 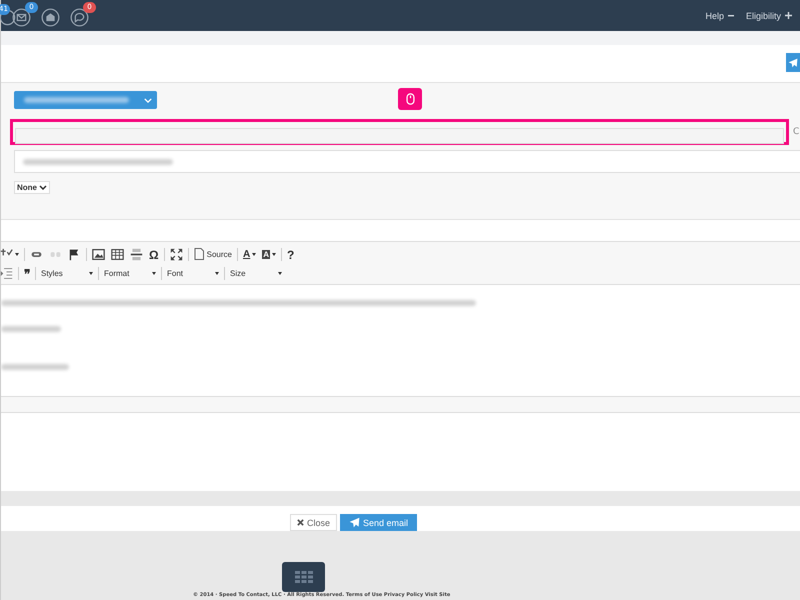 What do you see at coordinates (117, 254) in the screenshot?
I see `table-icon` at bounding box center [117, 254].